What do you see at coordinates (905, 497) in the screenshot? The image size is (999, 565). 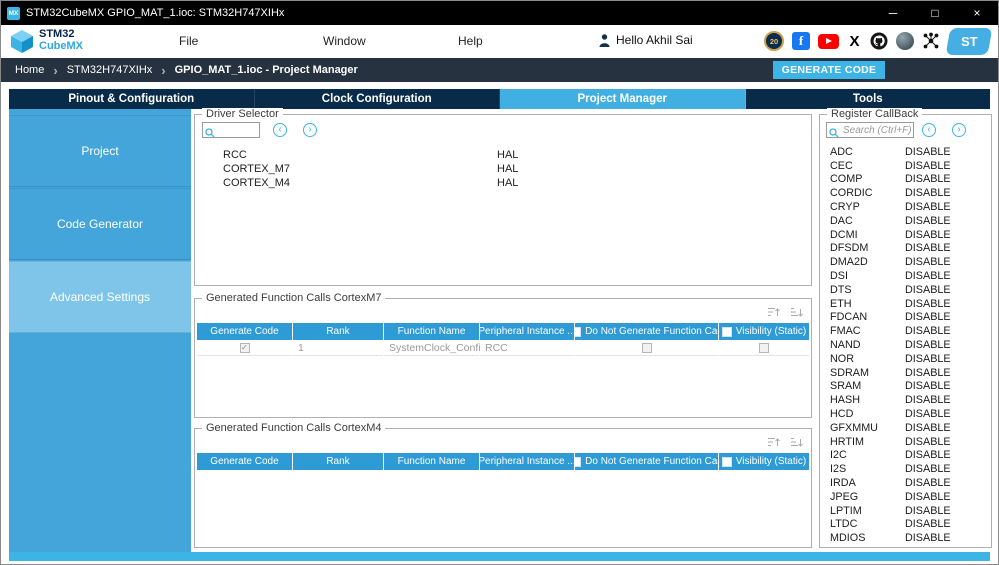 I see `register-callback-row: JPEG DISABLE` at bounding box center [905, 497].